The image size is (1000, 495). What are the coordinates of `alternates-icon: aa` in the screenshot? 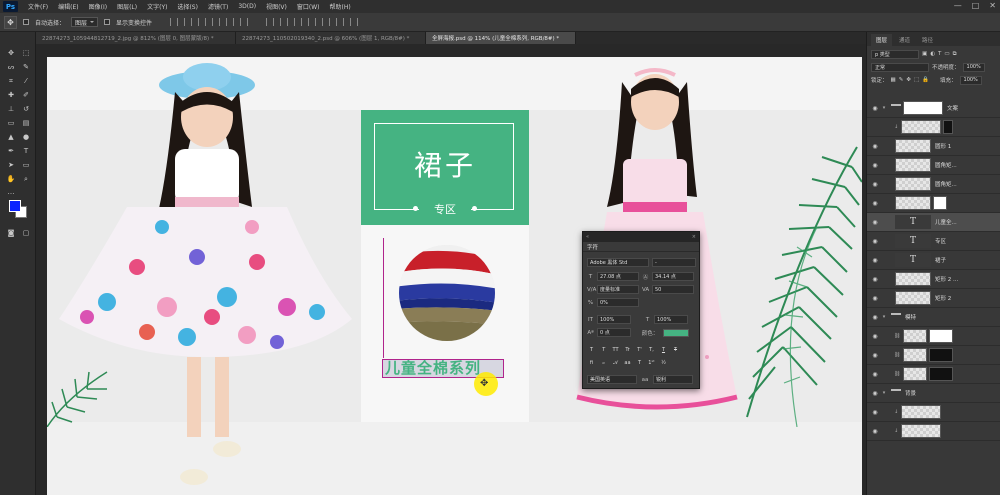 It's located at (627, 363).